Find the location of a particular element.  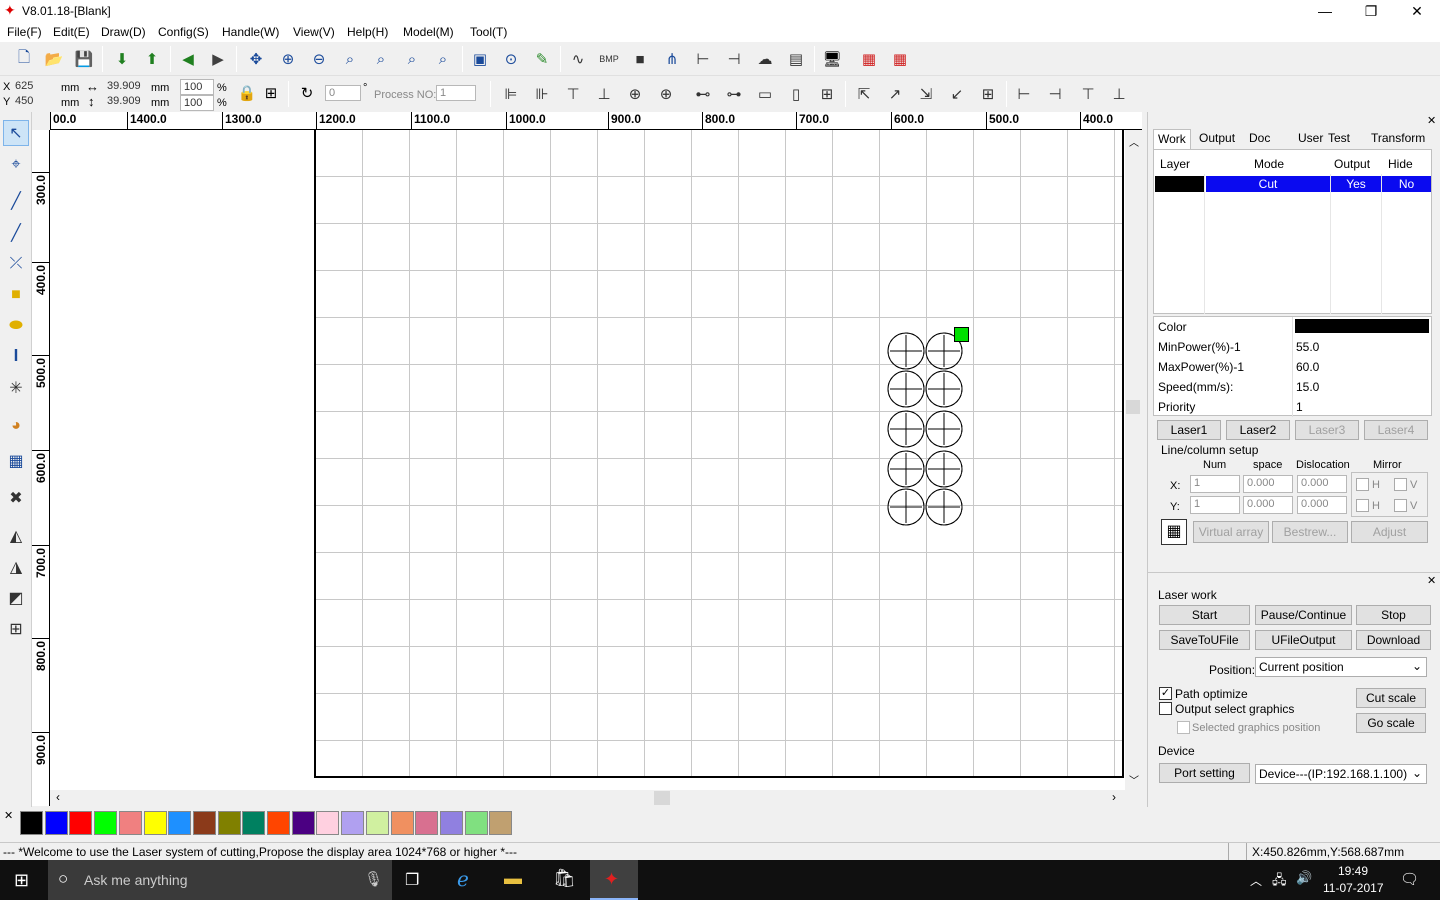

windows-start-icon: ⊞ is located at coordinates (21, 880).